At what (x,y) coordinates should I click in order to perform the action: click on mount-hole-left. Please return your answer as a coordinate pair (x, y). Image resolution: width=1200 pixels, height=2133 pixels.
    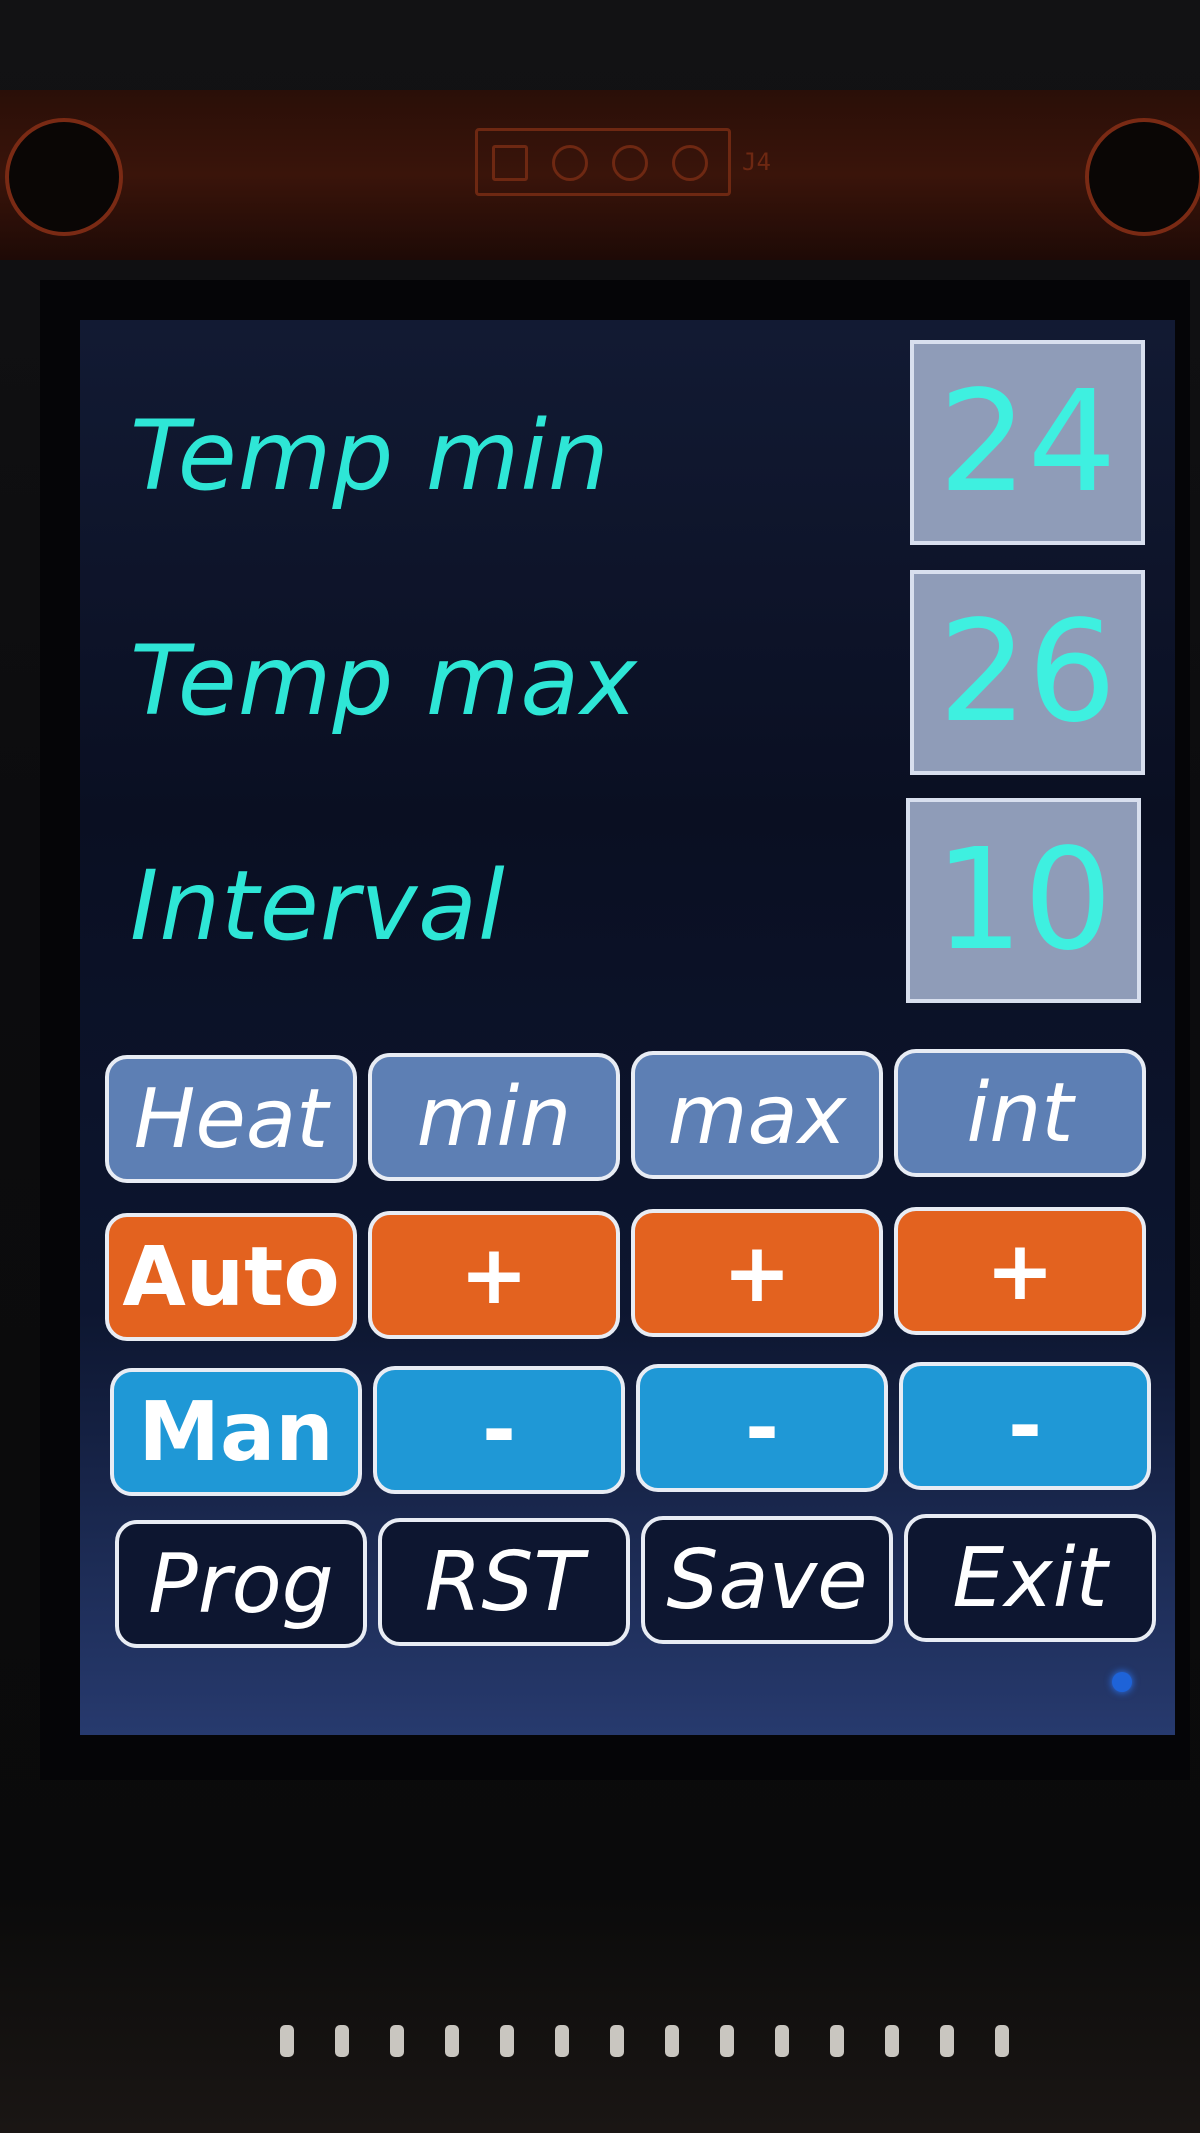
    Looking at the image, I should click on (64, 177).